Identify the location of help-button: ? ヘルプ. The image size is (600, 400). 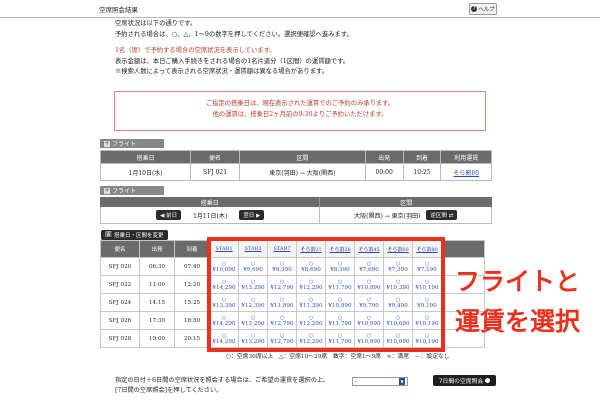
(483, 9).